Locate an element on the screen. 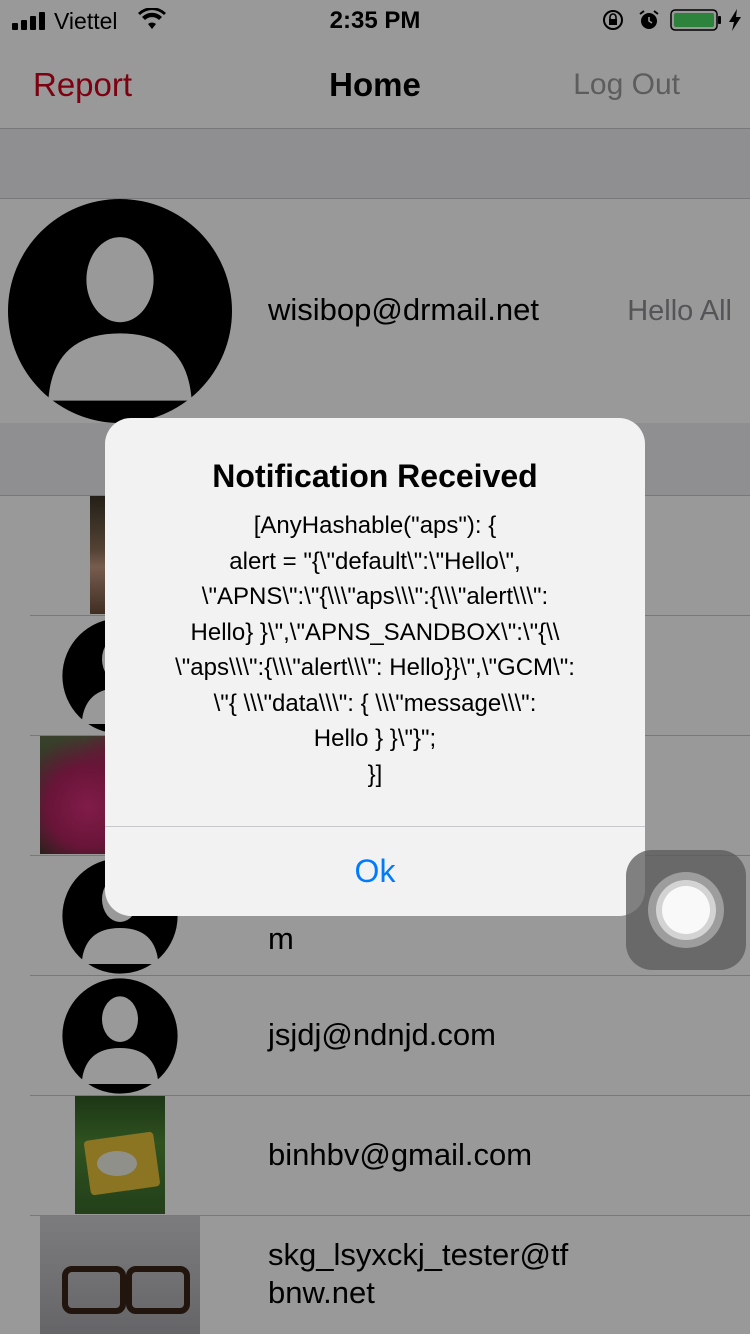 This screenshot has height=1334, width=750. alert-title: Notification Received is located at coordinates (375, 476).